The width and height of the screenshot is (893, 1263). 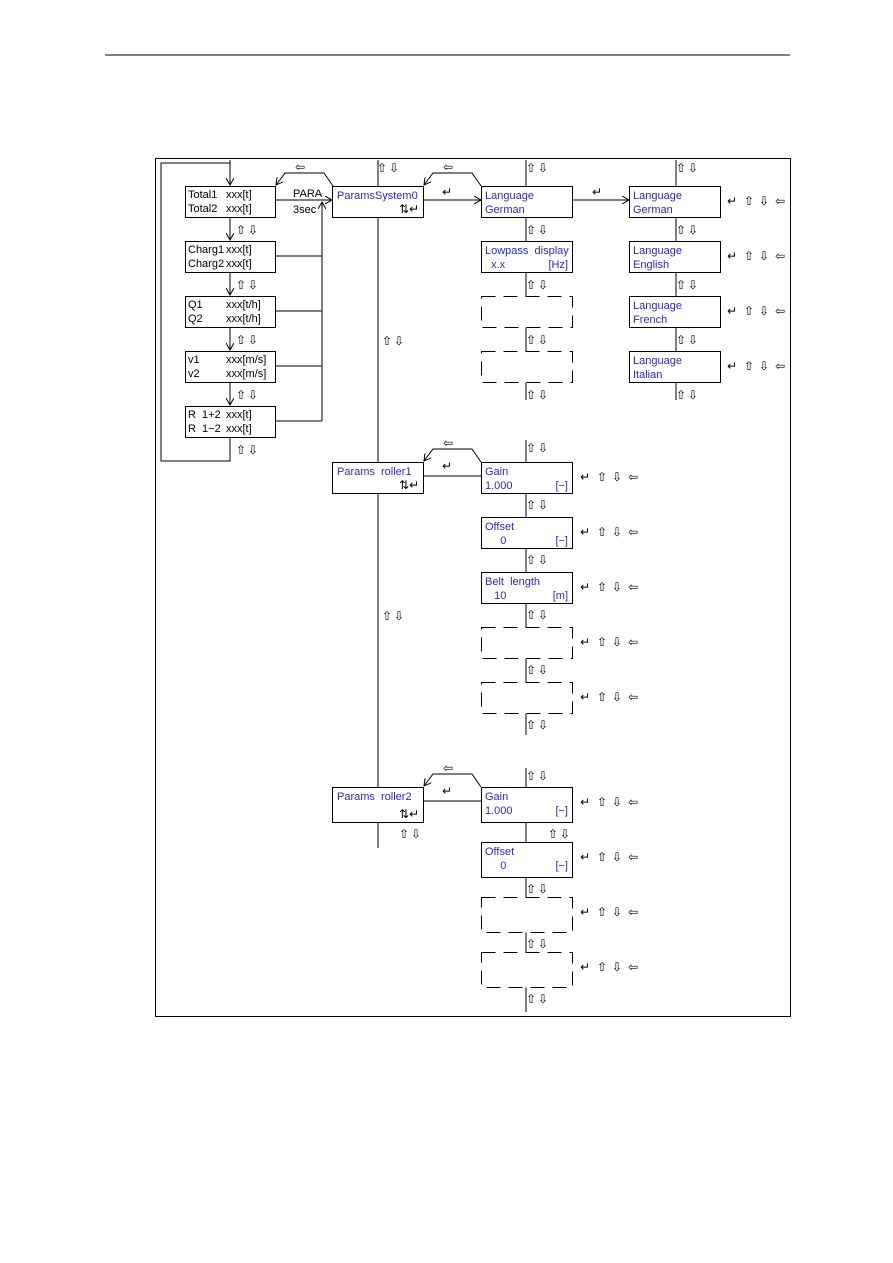 I want to click on language-name: German, so click(x=653, y=210).